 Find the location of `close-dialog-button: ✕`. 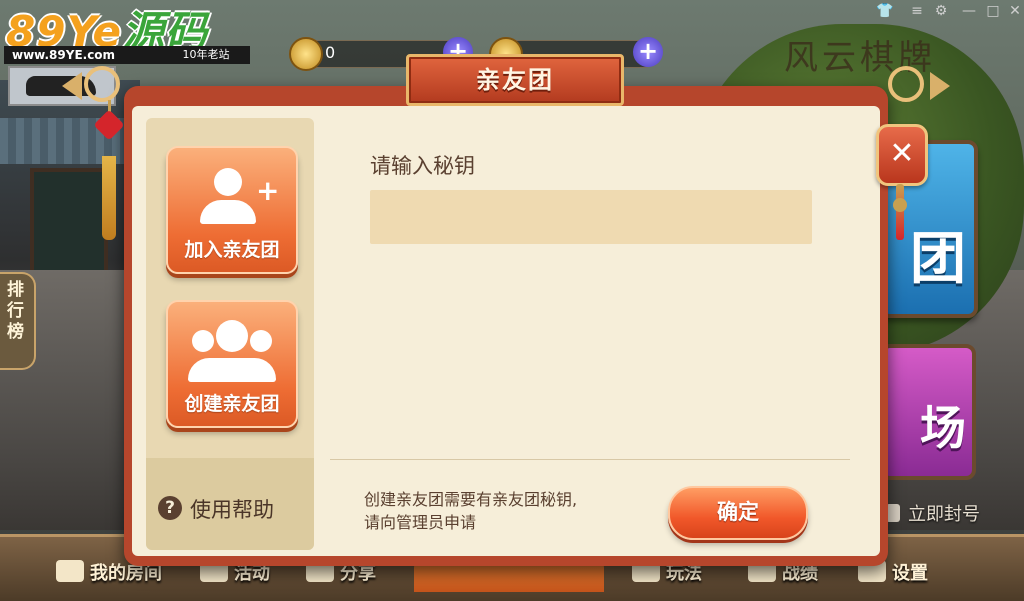

close-dialog-button: ✕ is located at coordinates (902, 155).